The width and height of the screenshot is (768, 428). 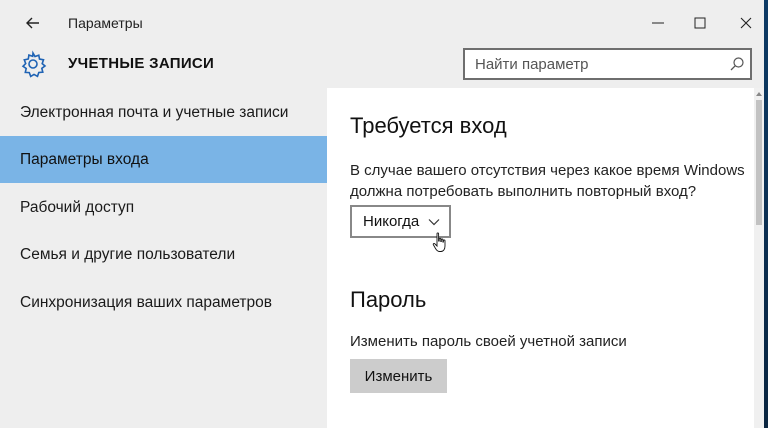 I want to click on sidebar-item-label: Семья и другие пользователи, so click(x=128, y=254).